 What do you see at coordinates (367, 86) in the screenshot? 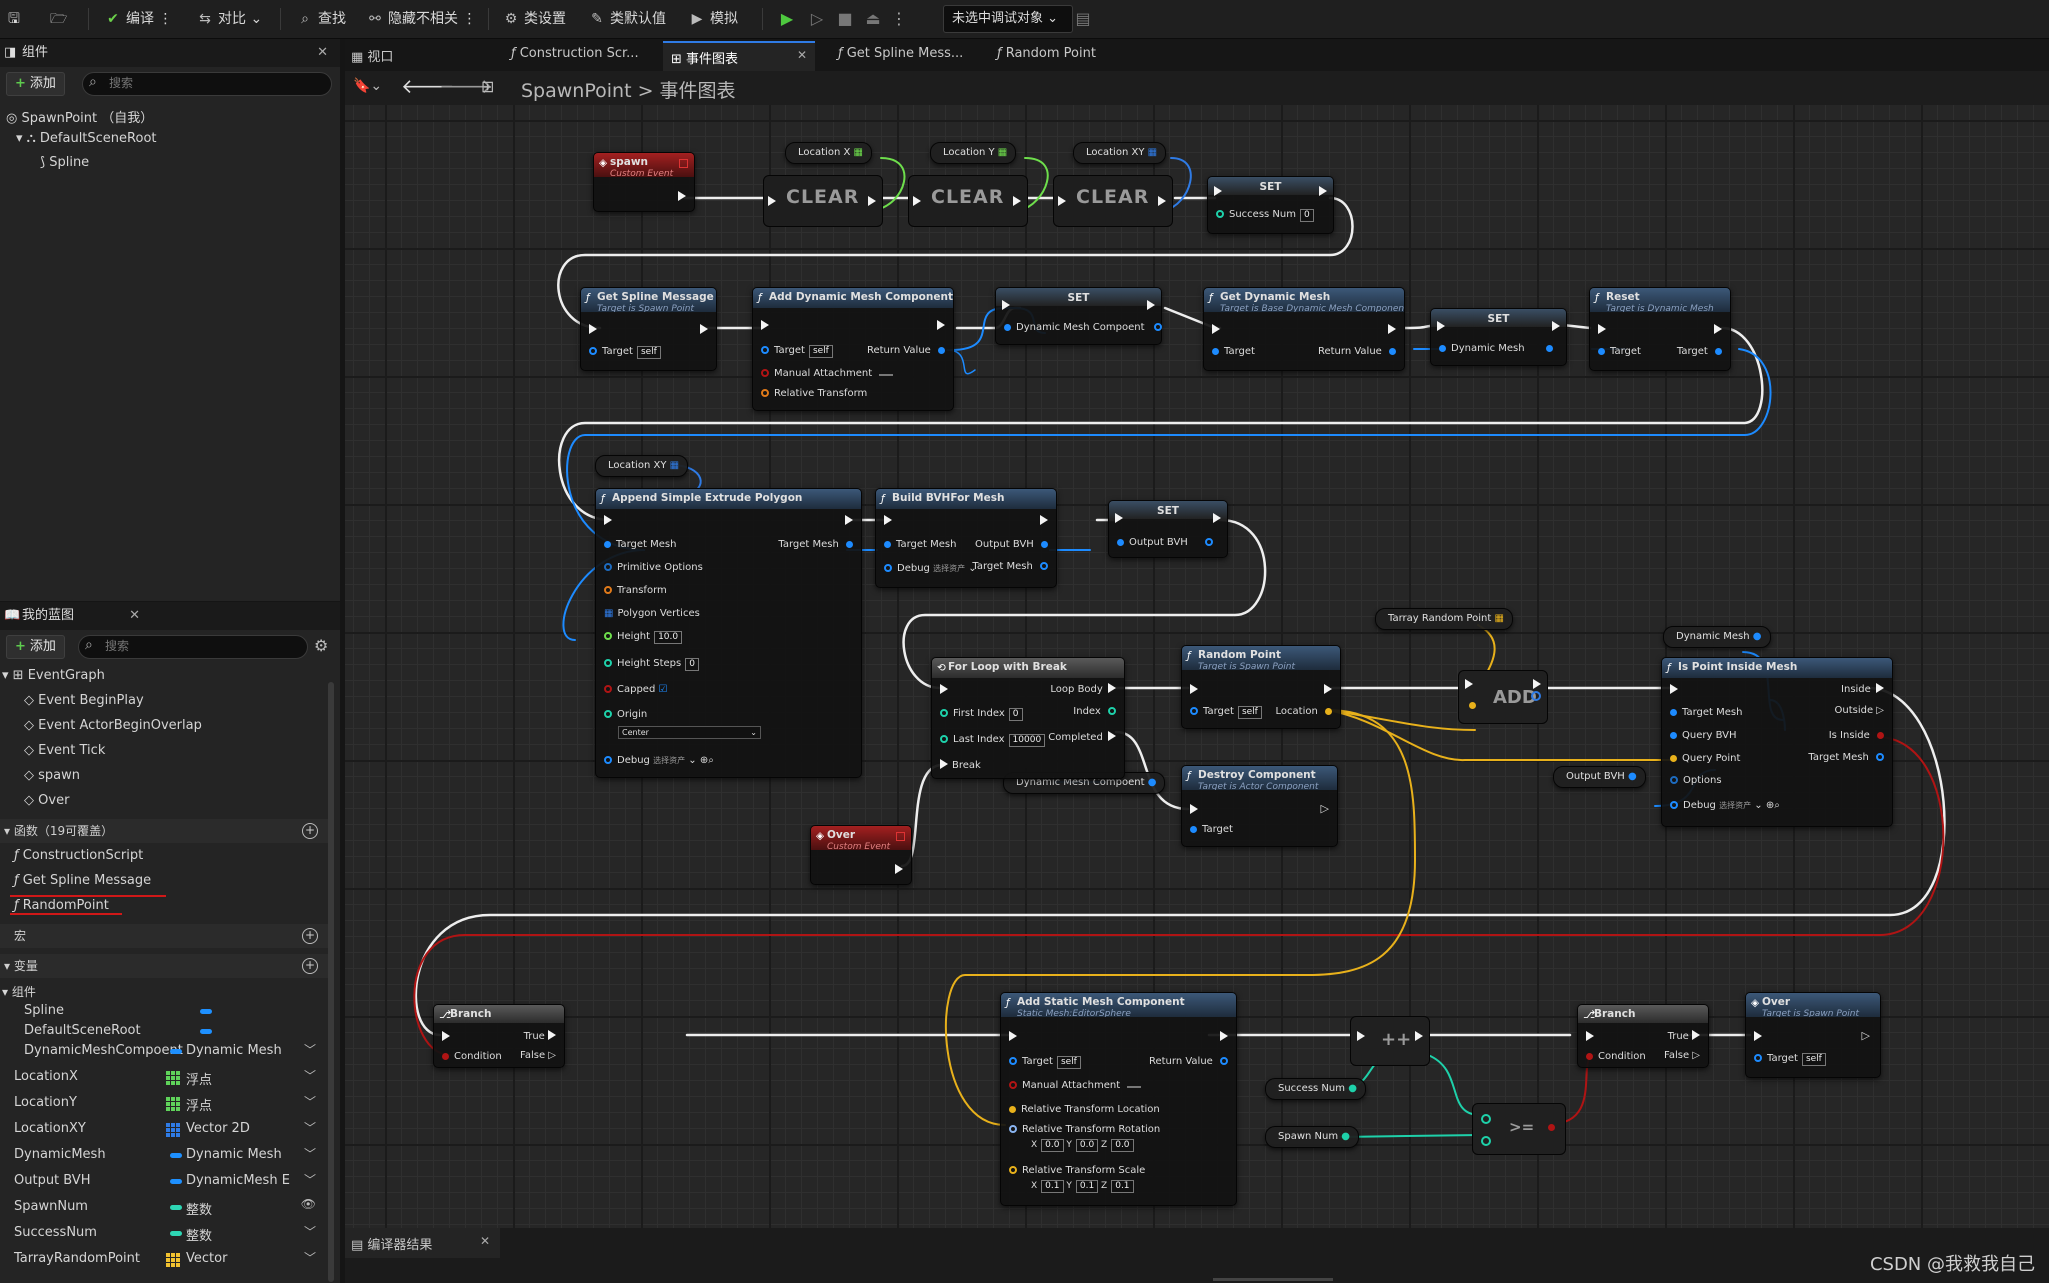
I see `bookmark-icon: 🔖⌄` at bounding box center [367, 86].